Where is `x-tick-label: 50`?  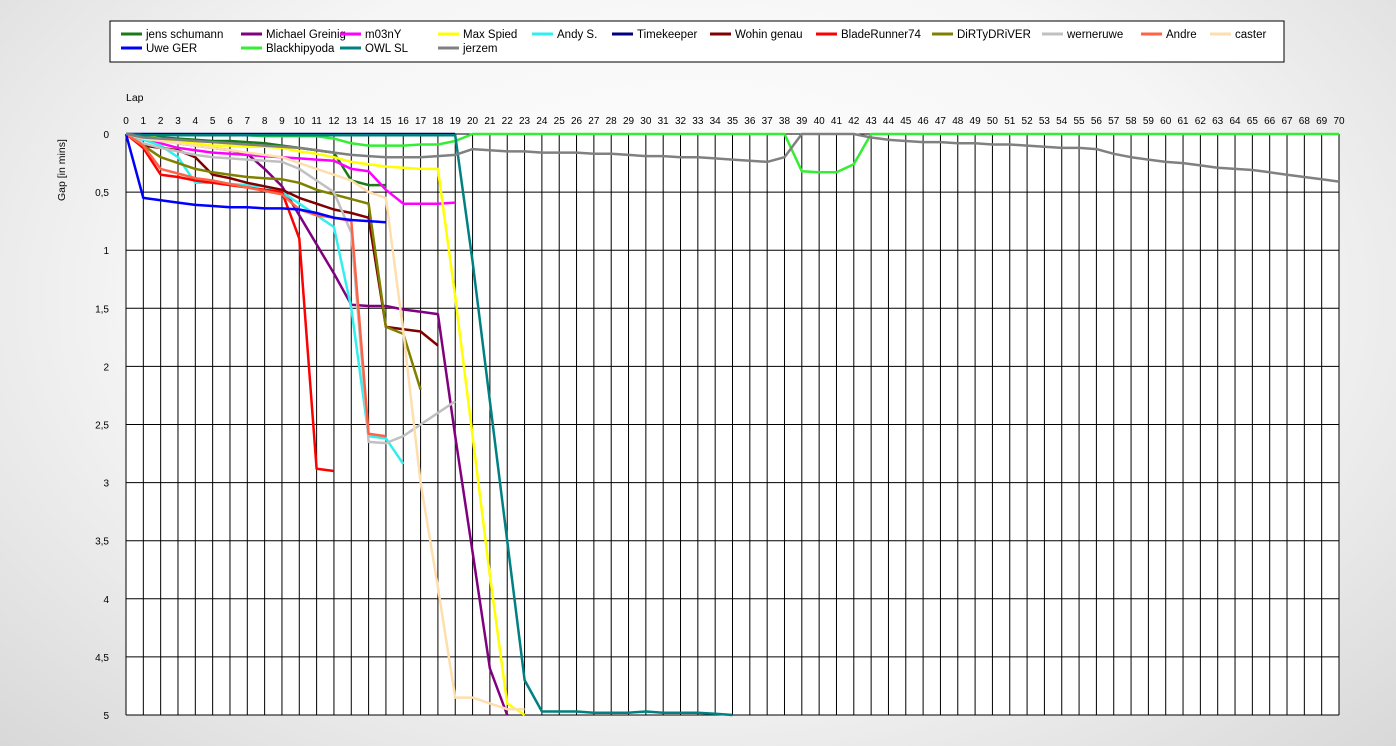
x-tick-label: 50 is located at coordinates (993, 121).